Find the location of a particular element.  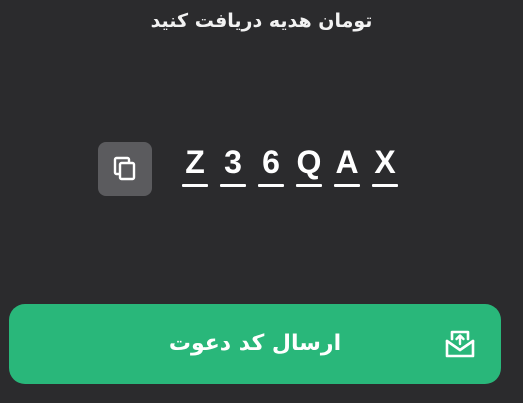

invite-code-row: Z 3 6 Q A X is located at coordinates (248, 171).